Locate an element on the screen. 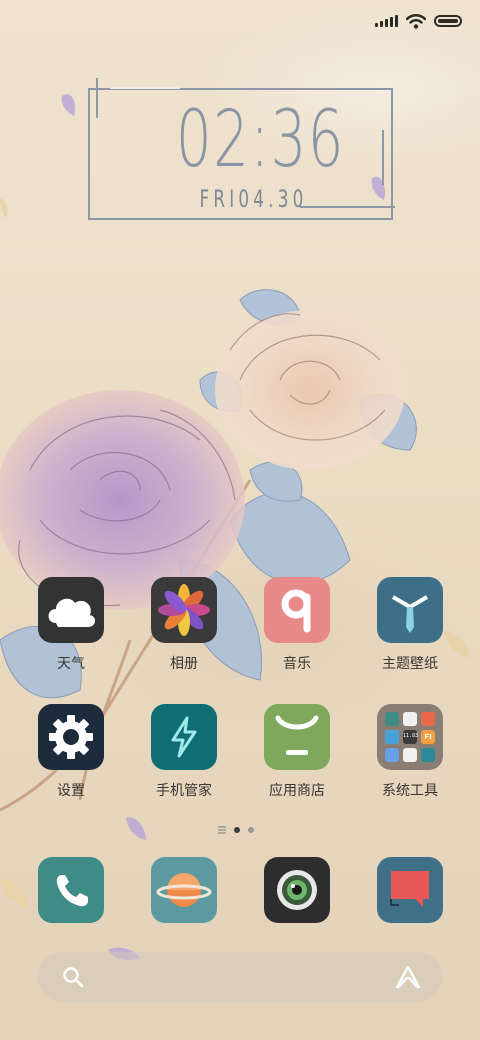  dock-phone is located at coordinates (71, 890).